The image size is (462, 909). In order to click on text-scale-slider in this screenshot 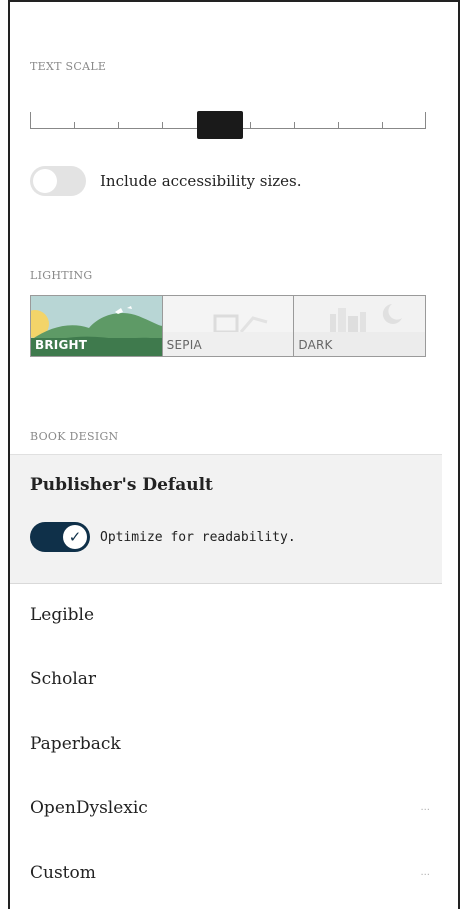, I will do `click(228, 122)`.